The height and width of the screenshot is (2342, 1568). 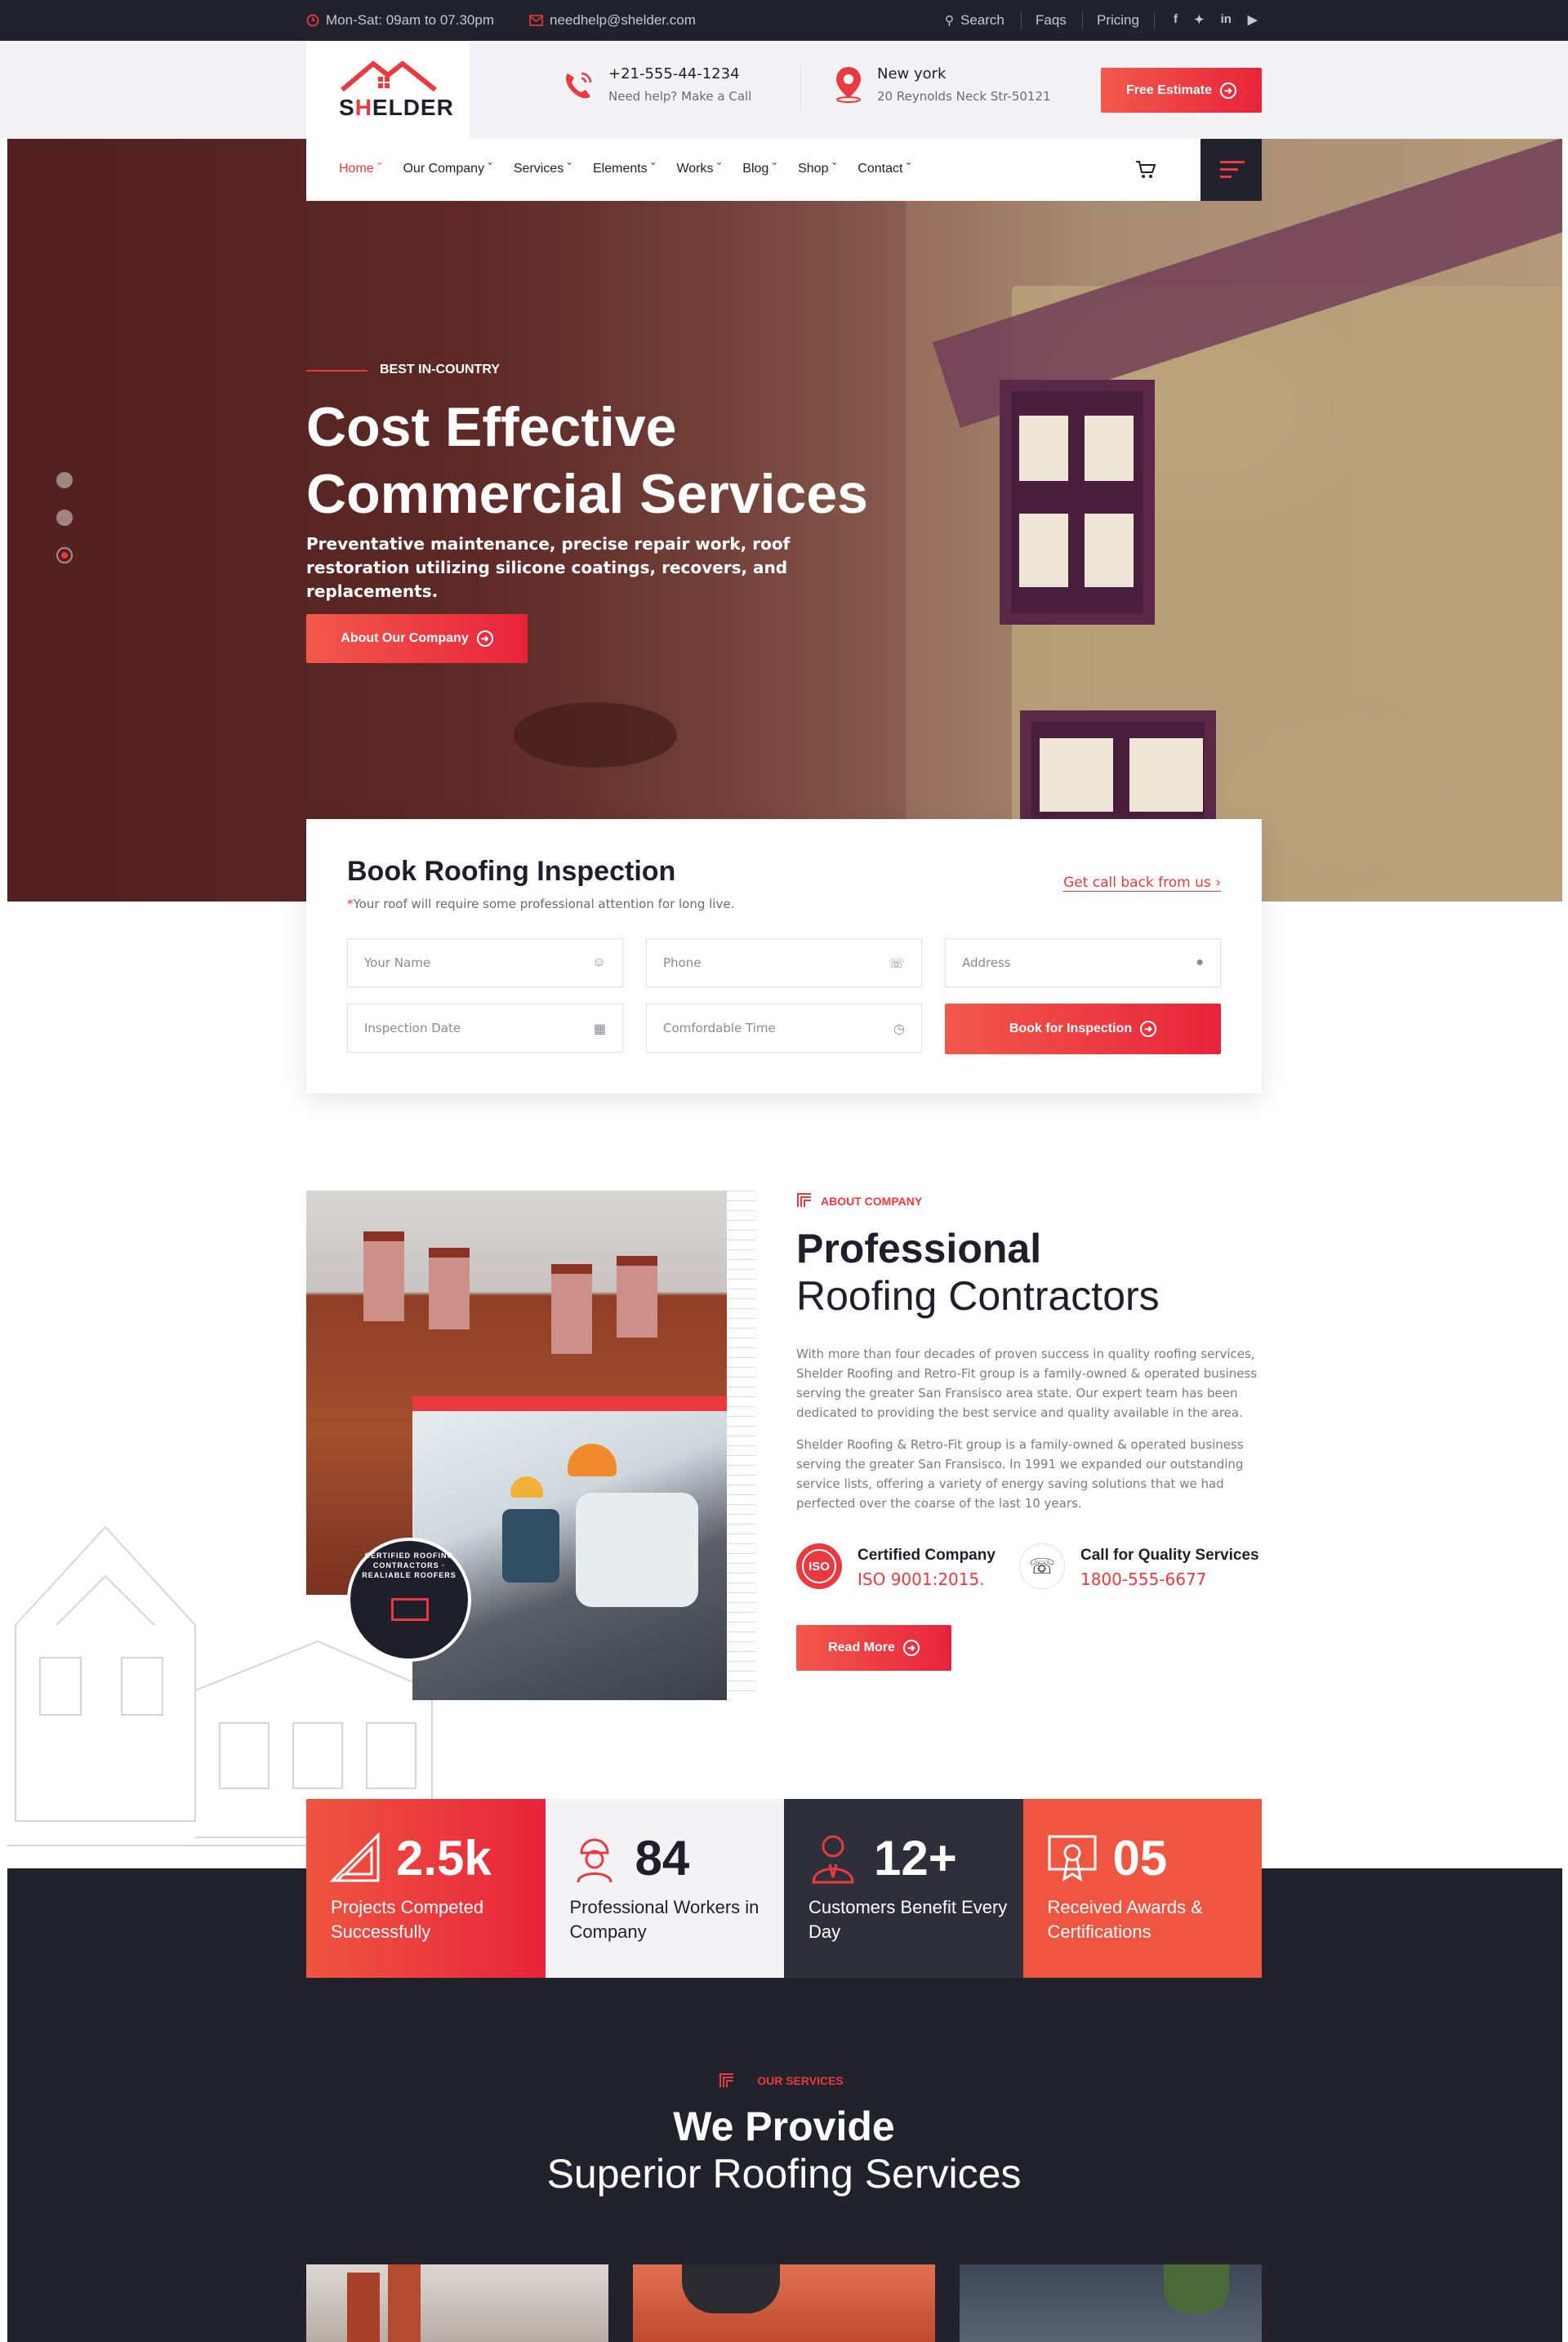 I want to click on address-input, so click(x=1083, y=962).